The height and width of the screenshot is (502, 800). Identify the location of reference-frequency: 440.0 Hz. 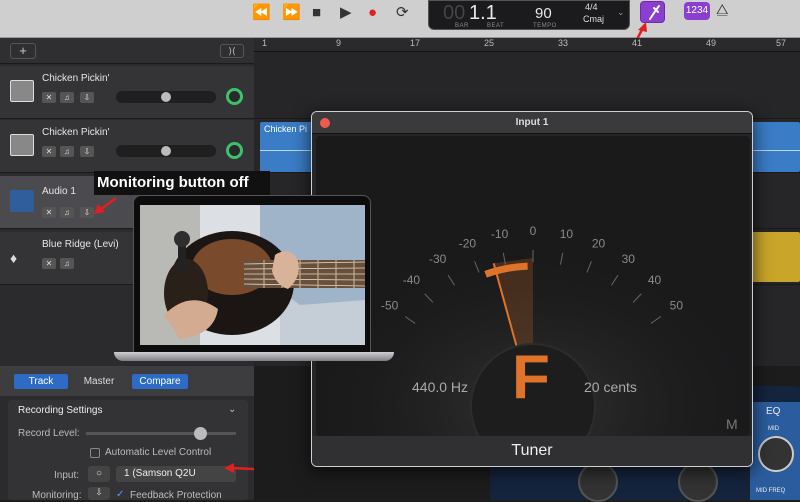
(440, 387).